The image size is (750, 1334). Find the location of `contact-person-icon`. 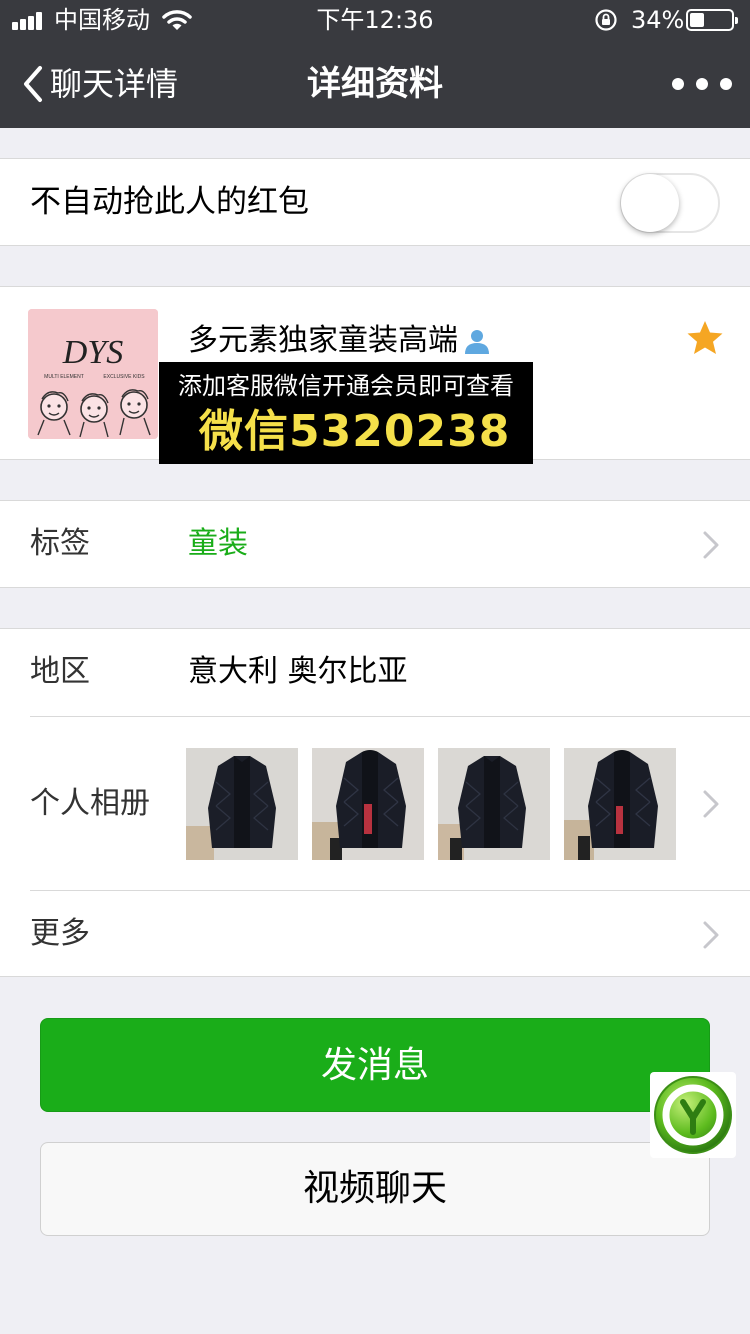

contact-person-icon is located at coordinates (477, 342).